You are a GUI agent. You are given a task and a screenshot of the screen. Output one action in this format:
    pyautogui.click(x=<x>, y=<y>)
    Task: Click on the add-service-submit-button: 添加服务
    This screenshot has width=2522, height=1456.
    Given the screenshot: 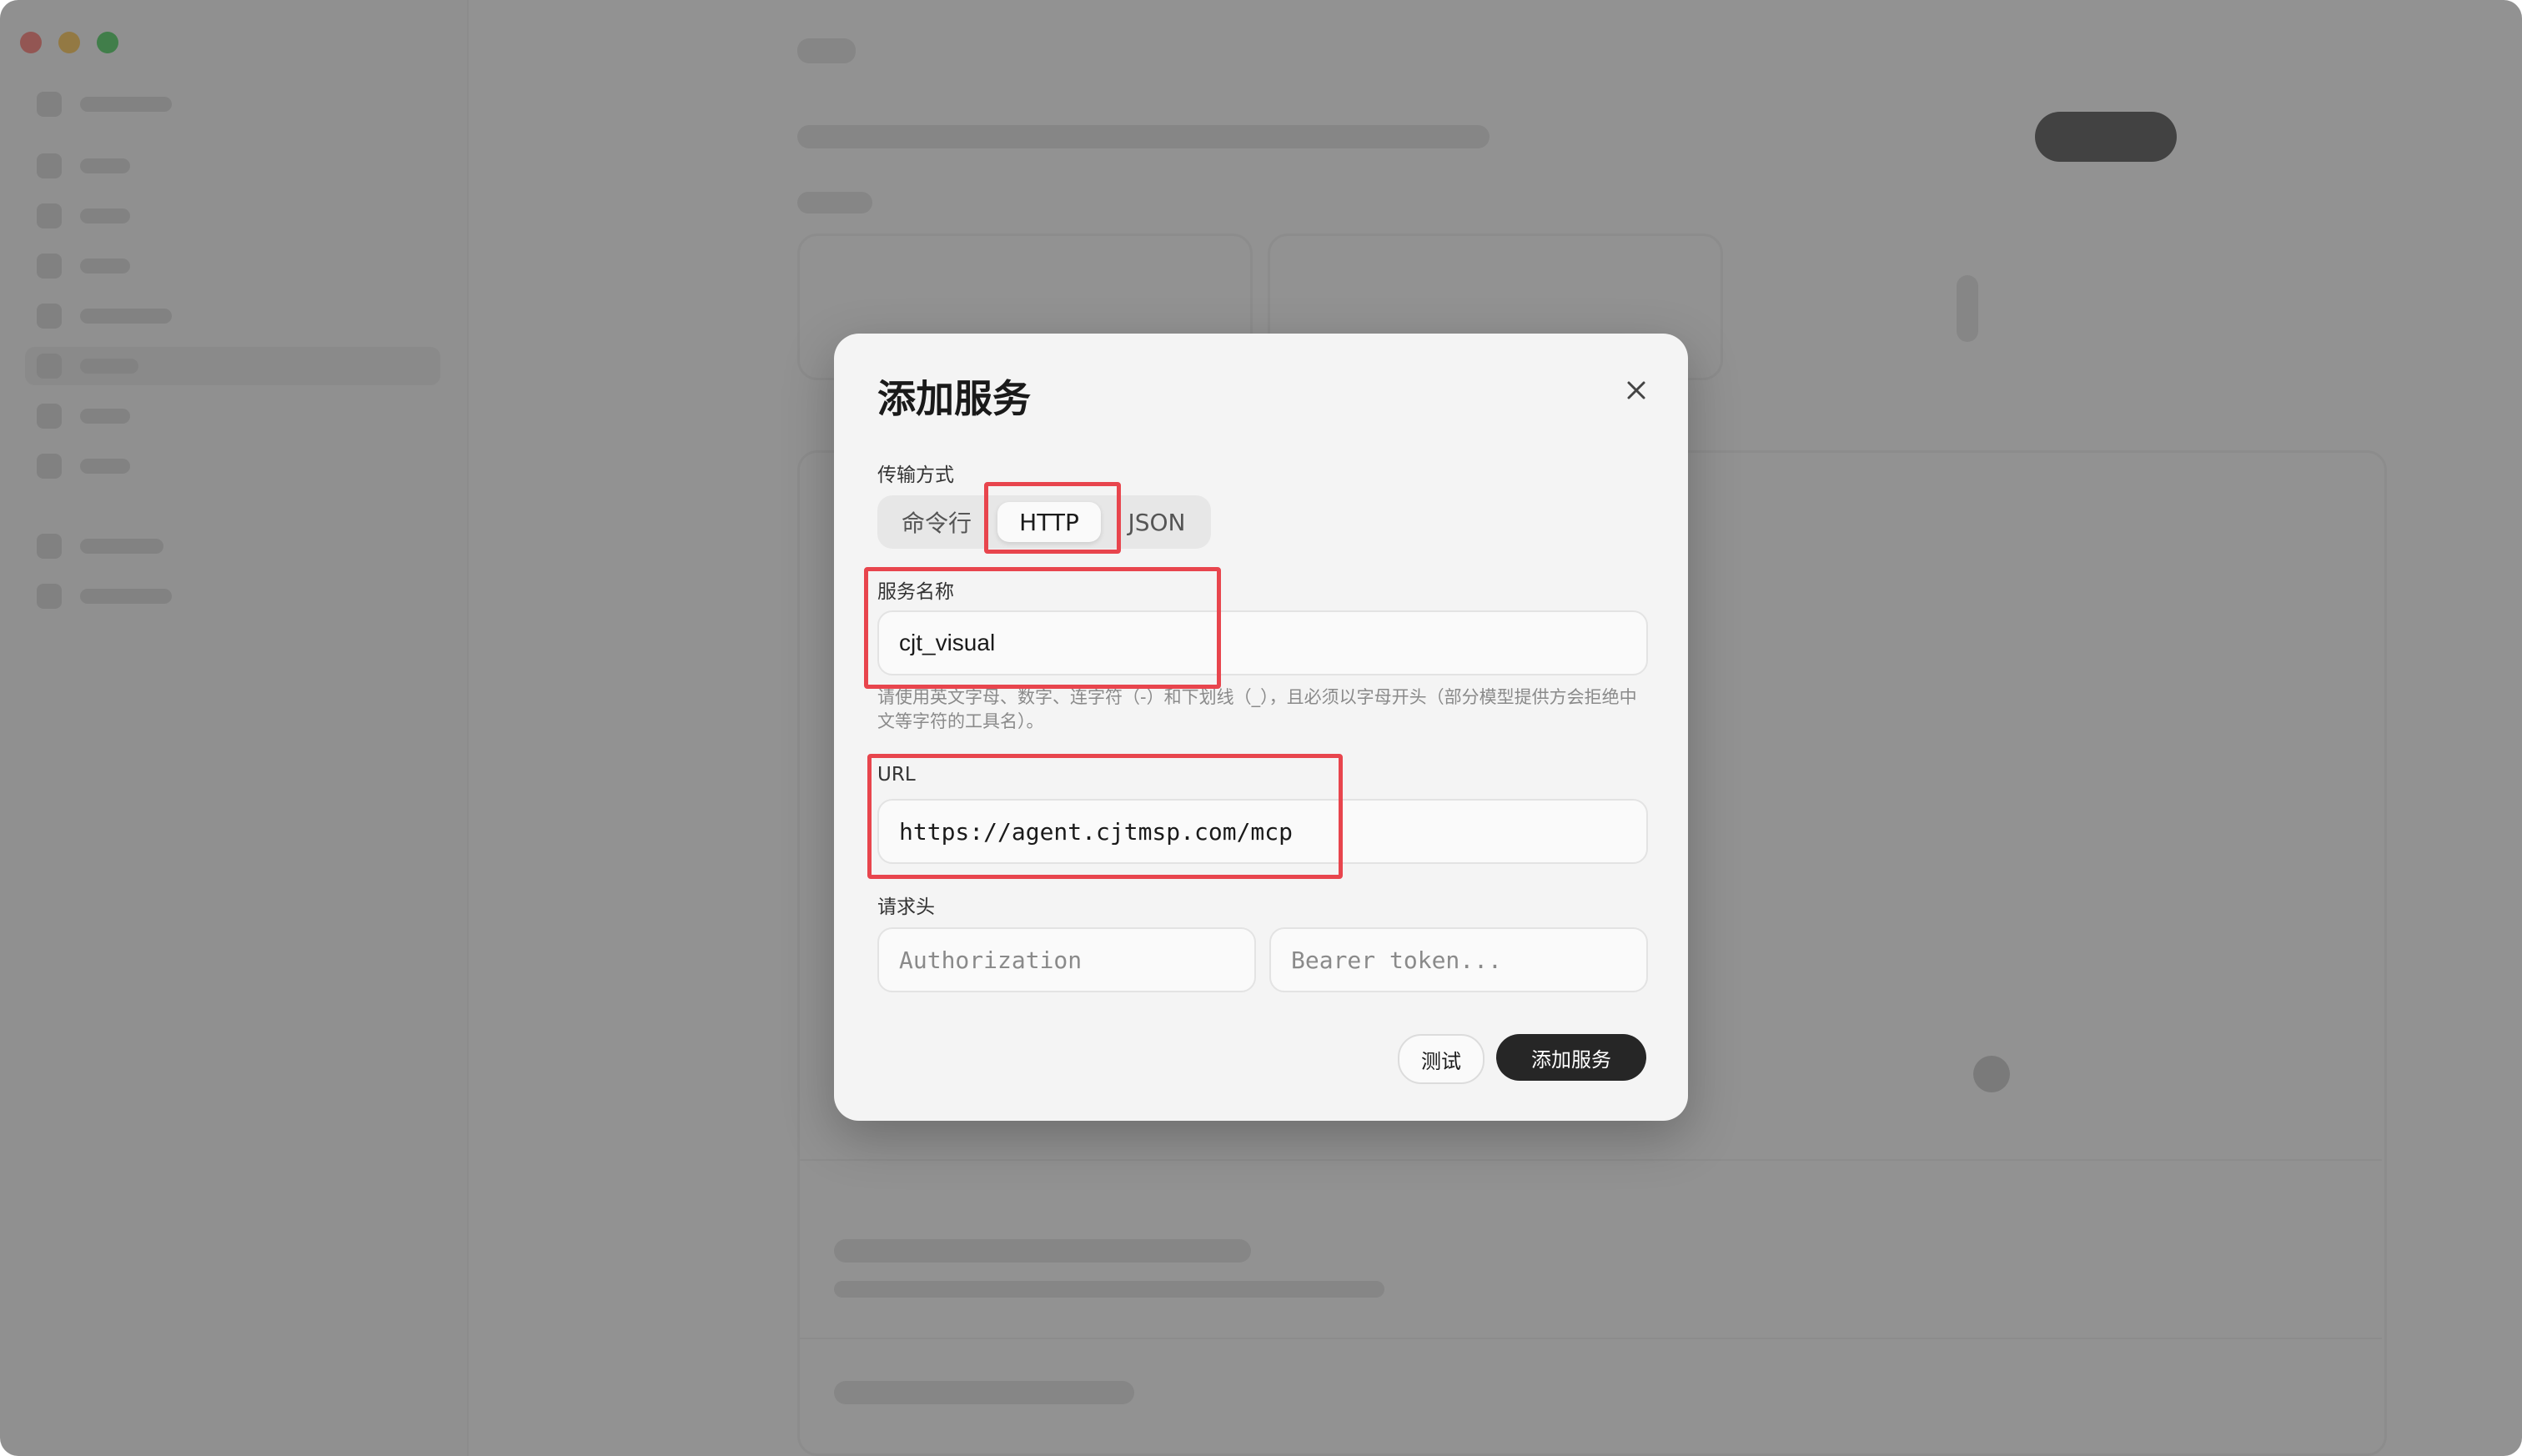 What is the action you would take?
    pyautogui.click(x=1571, y=1057)
    